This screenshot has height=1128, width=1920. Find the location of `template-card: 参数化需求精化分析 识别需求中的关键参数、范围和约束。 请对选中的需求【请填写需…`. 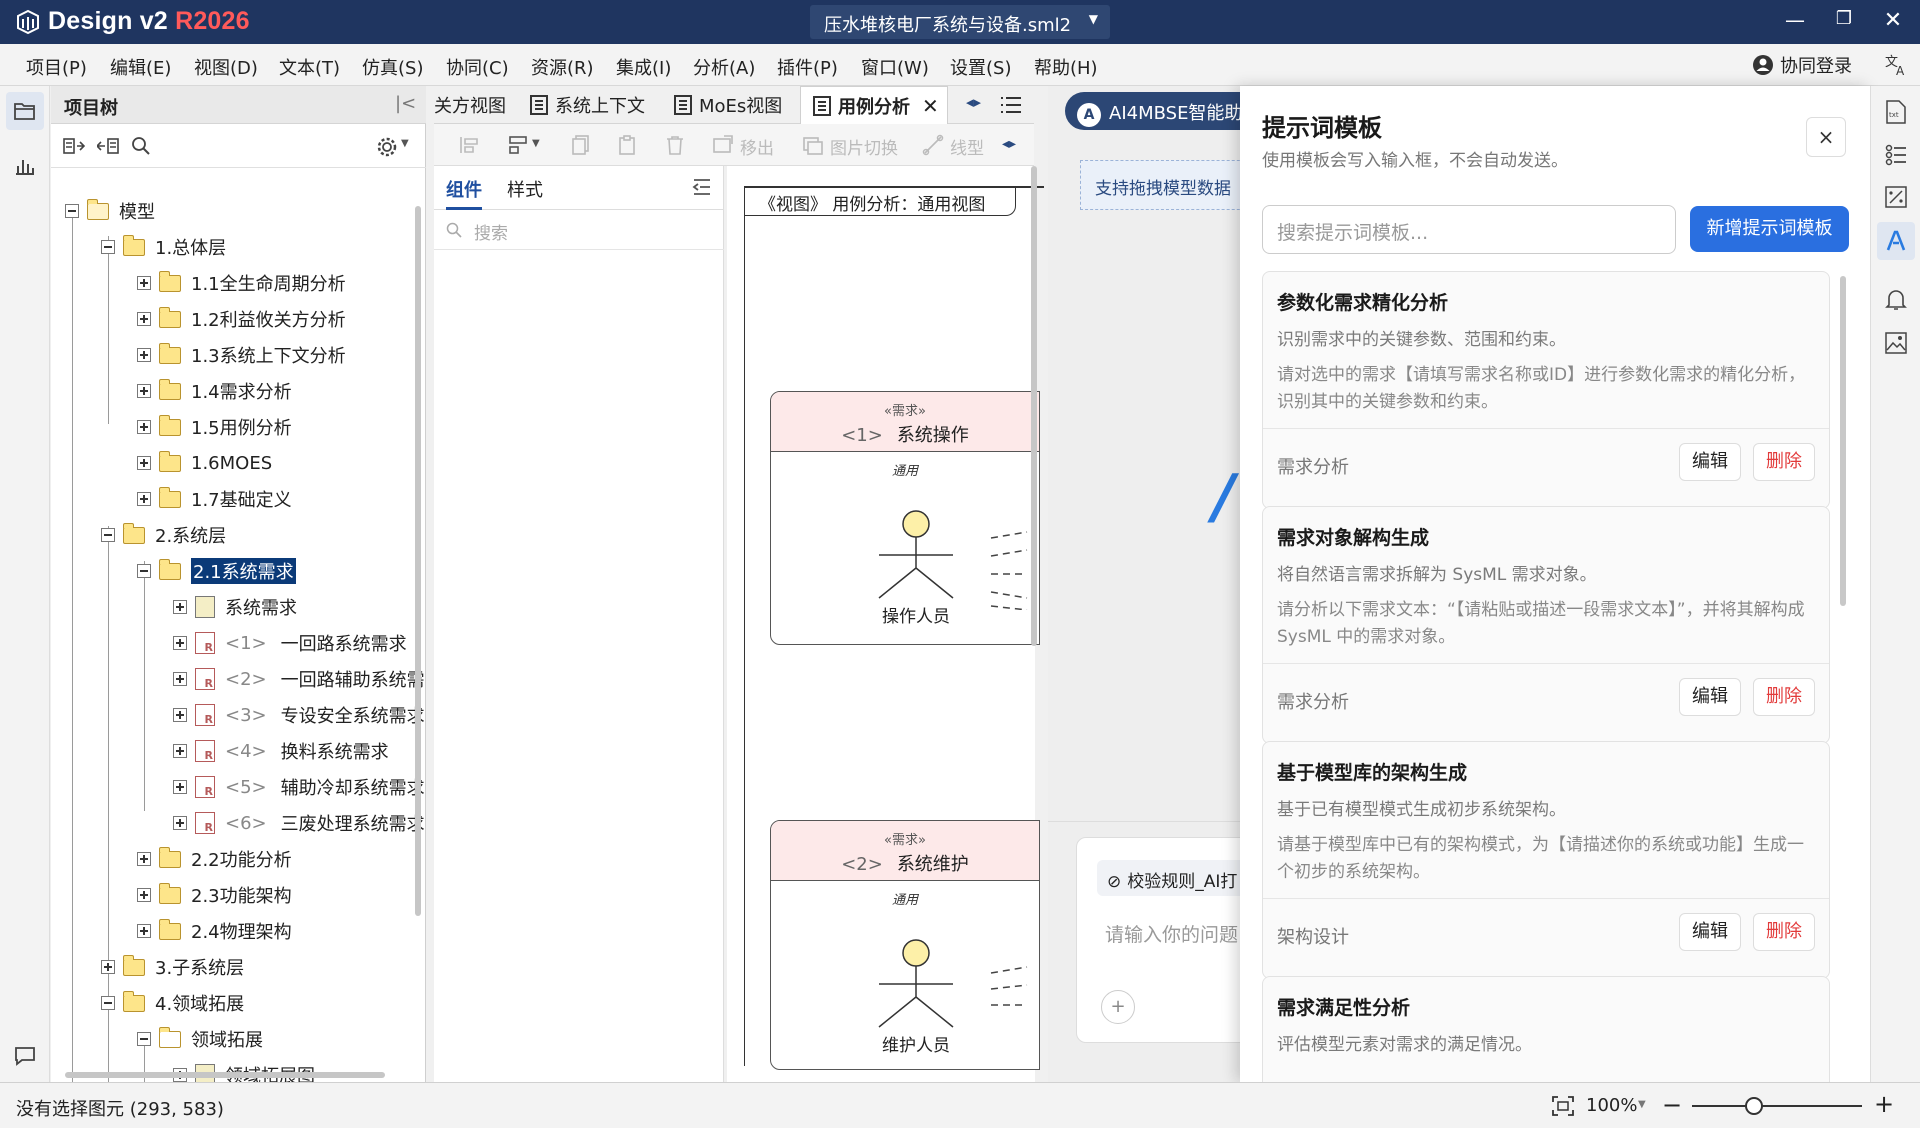

template-card: 参数化需求精化分析 识别需求中的关键参数、范围和约束。 请对选中的需求【请填写需… is located at coordinates (1546, 390).